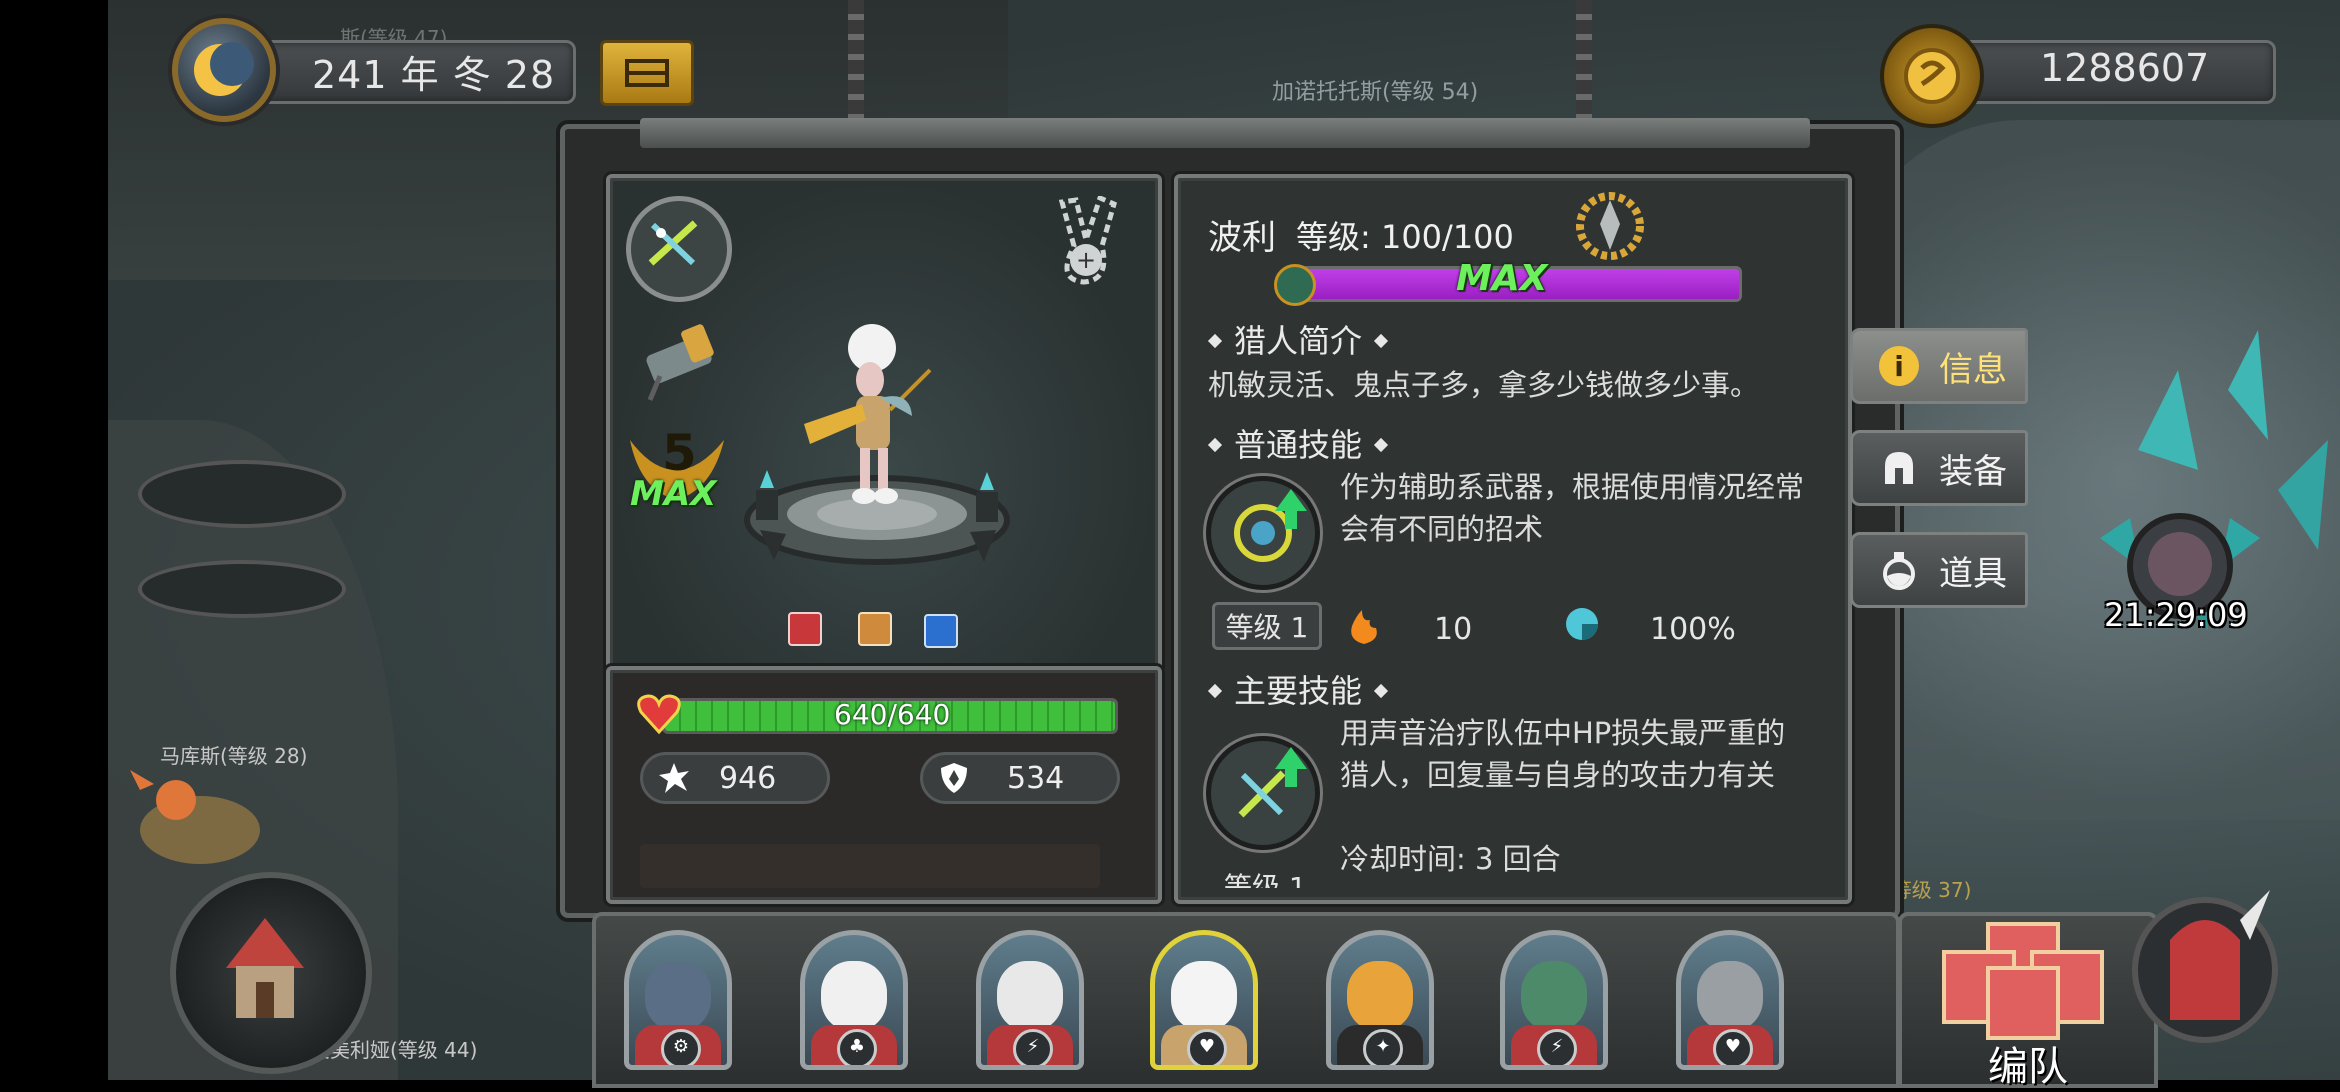  Describe the element at coordinates (805, 629) in the screenshot. I see `hunter-tag-1-icon` at that location.